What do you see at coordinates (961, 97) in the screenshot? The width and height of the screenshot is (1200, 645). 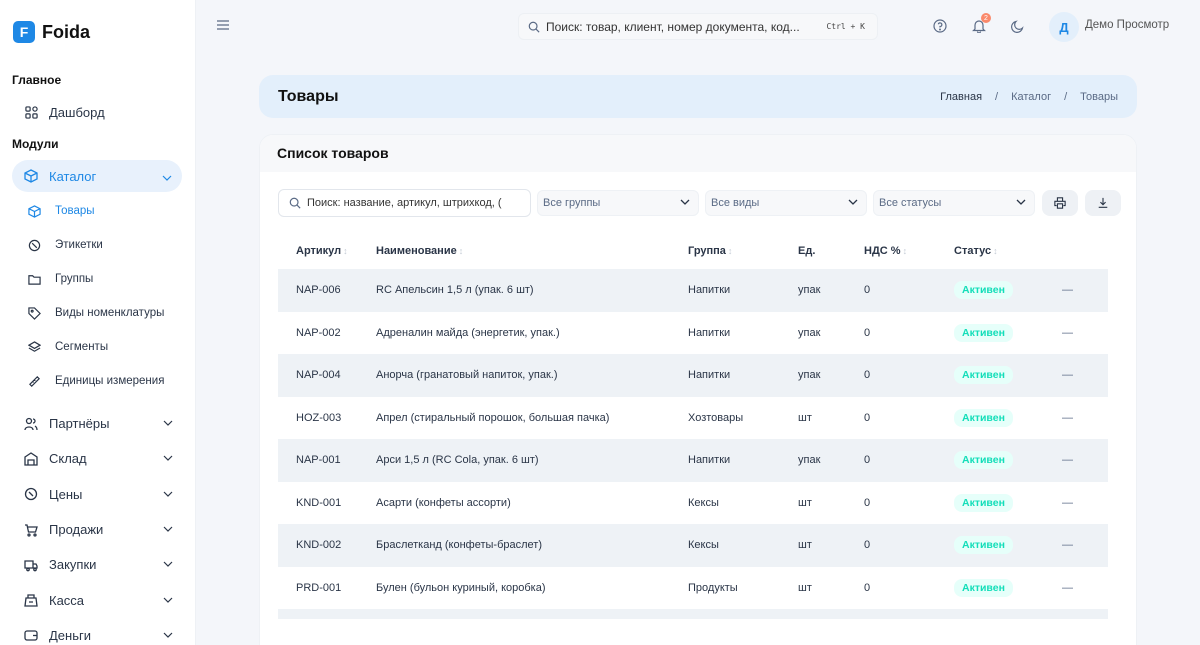 I see `breadcrumb-home: Главная` at bounding box center [961, 97].